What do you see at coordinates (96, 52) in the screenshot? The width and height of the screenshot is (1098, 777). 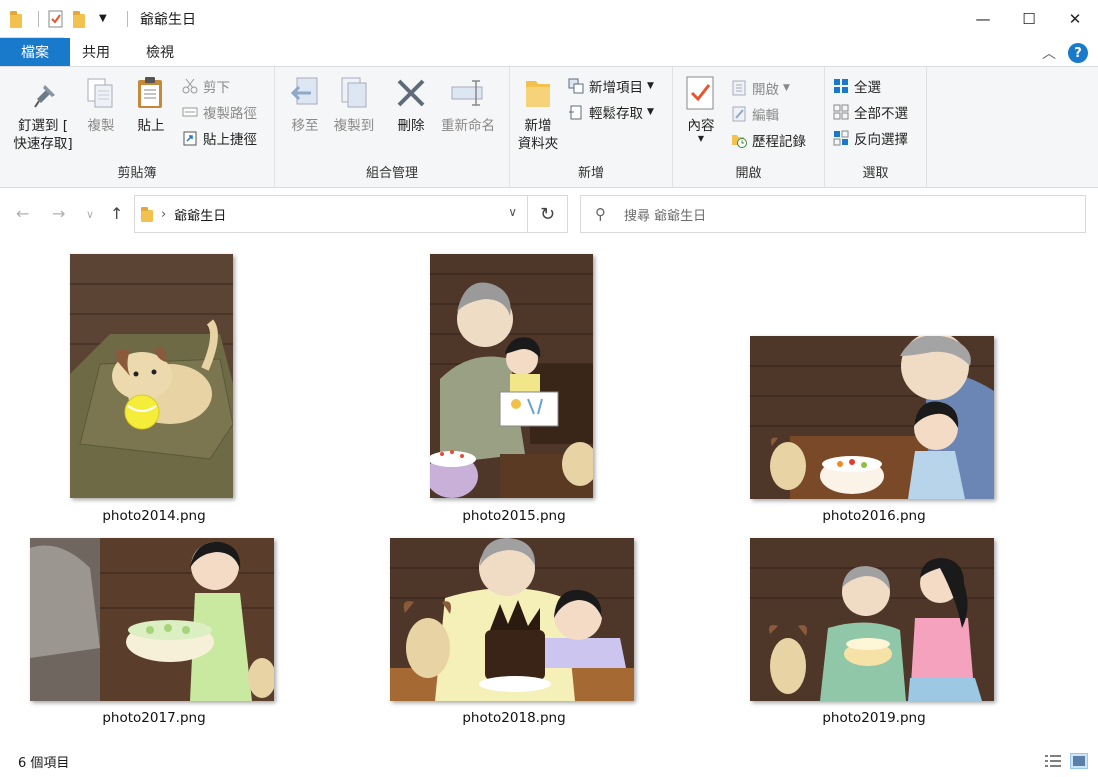 I see `tab-share: 共用` at bounding box center [96, 52].